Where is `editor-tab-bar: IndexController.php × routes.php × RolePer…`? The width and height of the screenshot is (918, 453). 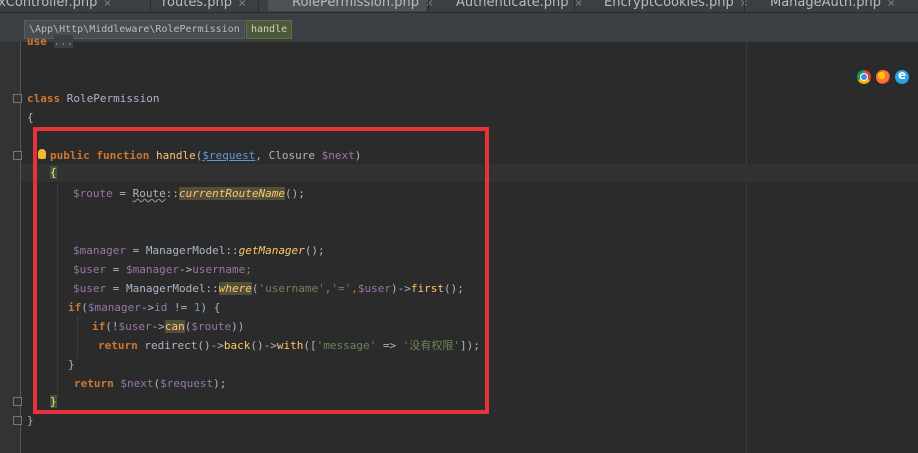
editor-tab-bar: IndexController.php × routes.php × RolePer… is located at coordinates (459, 6).